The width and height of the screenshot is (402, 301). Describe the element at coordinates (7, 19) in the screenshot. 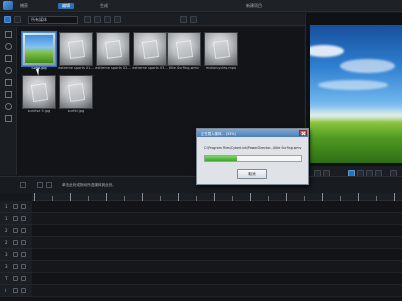

I see `media-room-icon` at that location.